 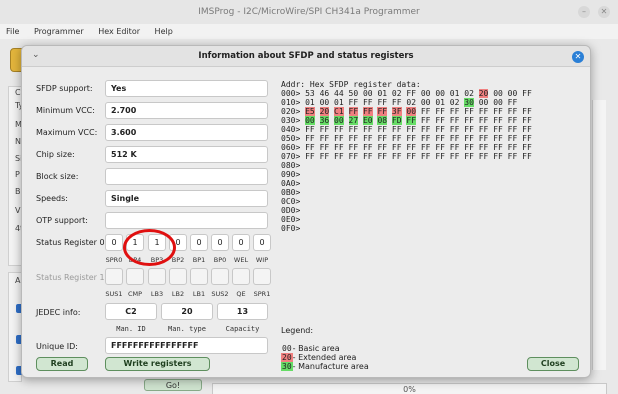 I want to click on legend-code: 20, so click(x=287, y=357).